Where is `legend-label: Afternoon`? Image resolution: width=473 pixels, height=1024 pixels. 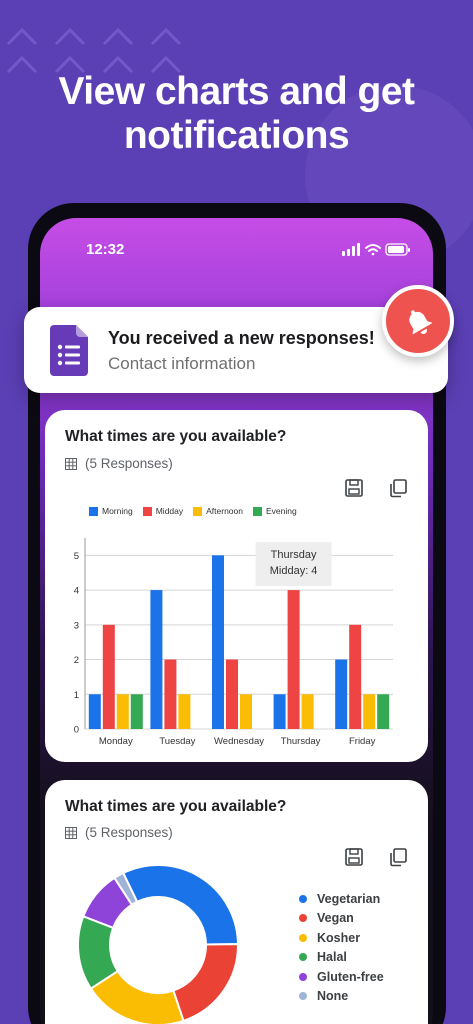
legend-label: Afternoon is located at coordinates (224, 511).